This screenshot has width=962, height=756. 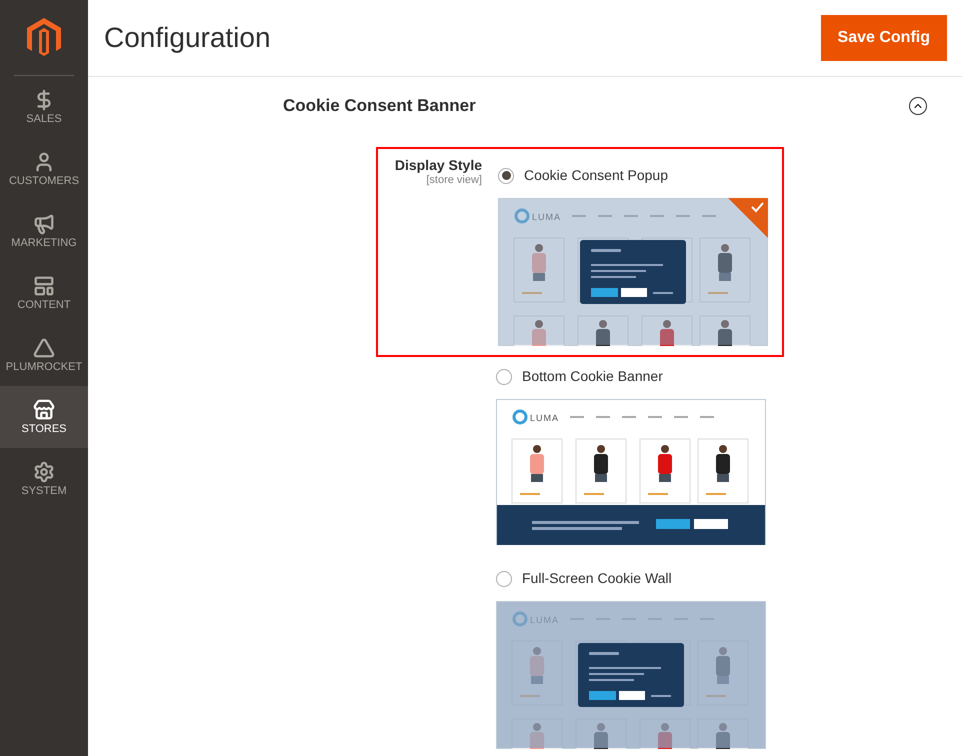 I want to click on collapse-button, so click(x=918, y=105).